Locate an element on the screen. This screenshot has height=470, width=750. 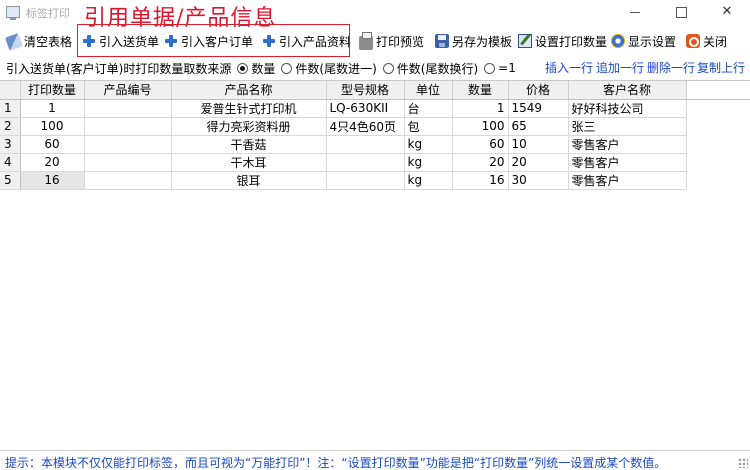
row-number: 5 is located at coordinates (10, 180).